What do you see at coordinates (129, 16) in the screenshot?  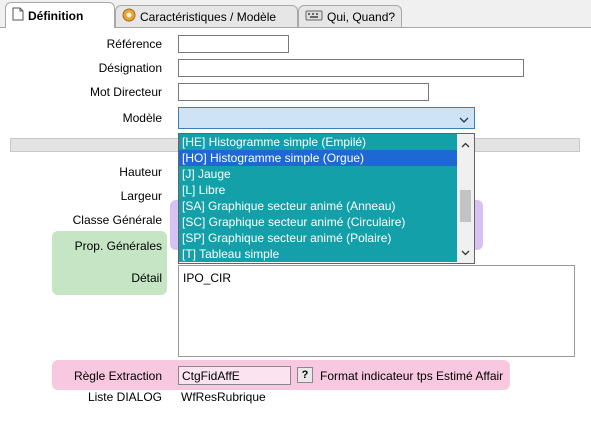 I see `gear-icon` at bounding box center [129, 16].